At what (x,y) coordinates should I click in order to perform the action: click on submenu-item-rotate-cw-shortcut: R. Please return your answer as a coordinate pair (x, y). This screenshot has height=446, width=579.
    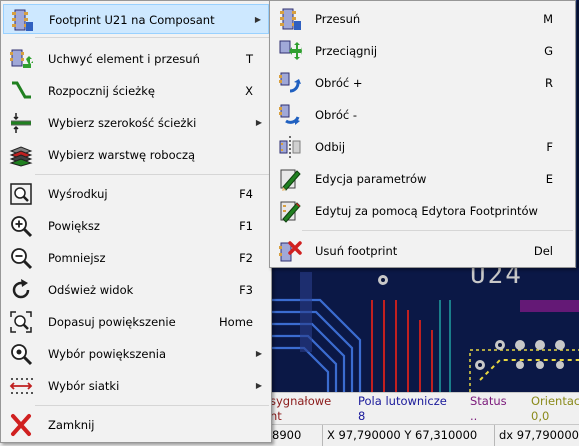
    Looking at the image, I should click on (549, 83).